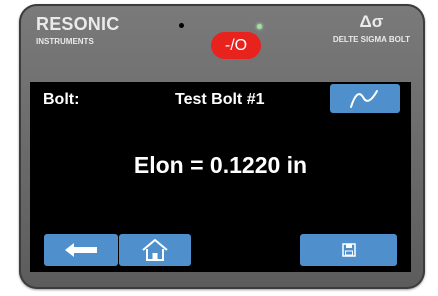  I want to click on power-button: -/O, so click(236, 45).